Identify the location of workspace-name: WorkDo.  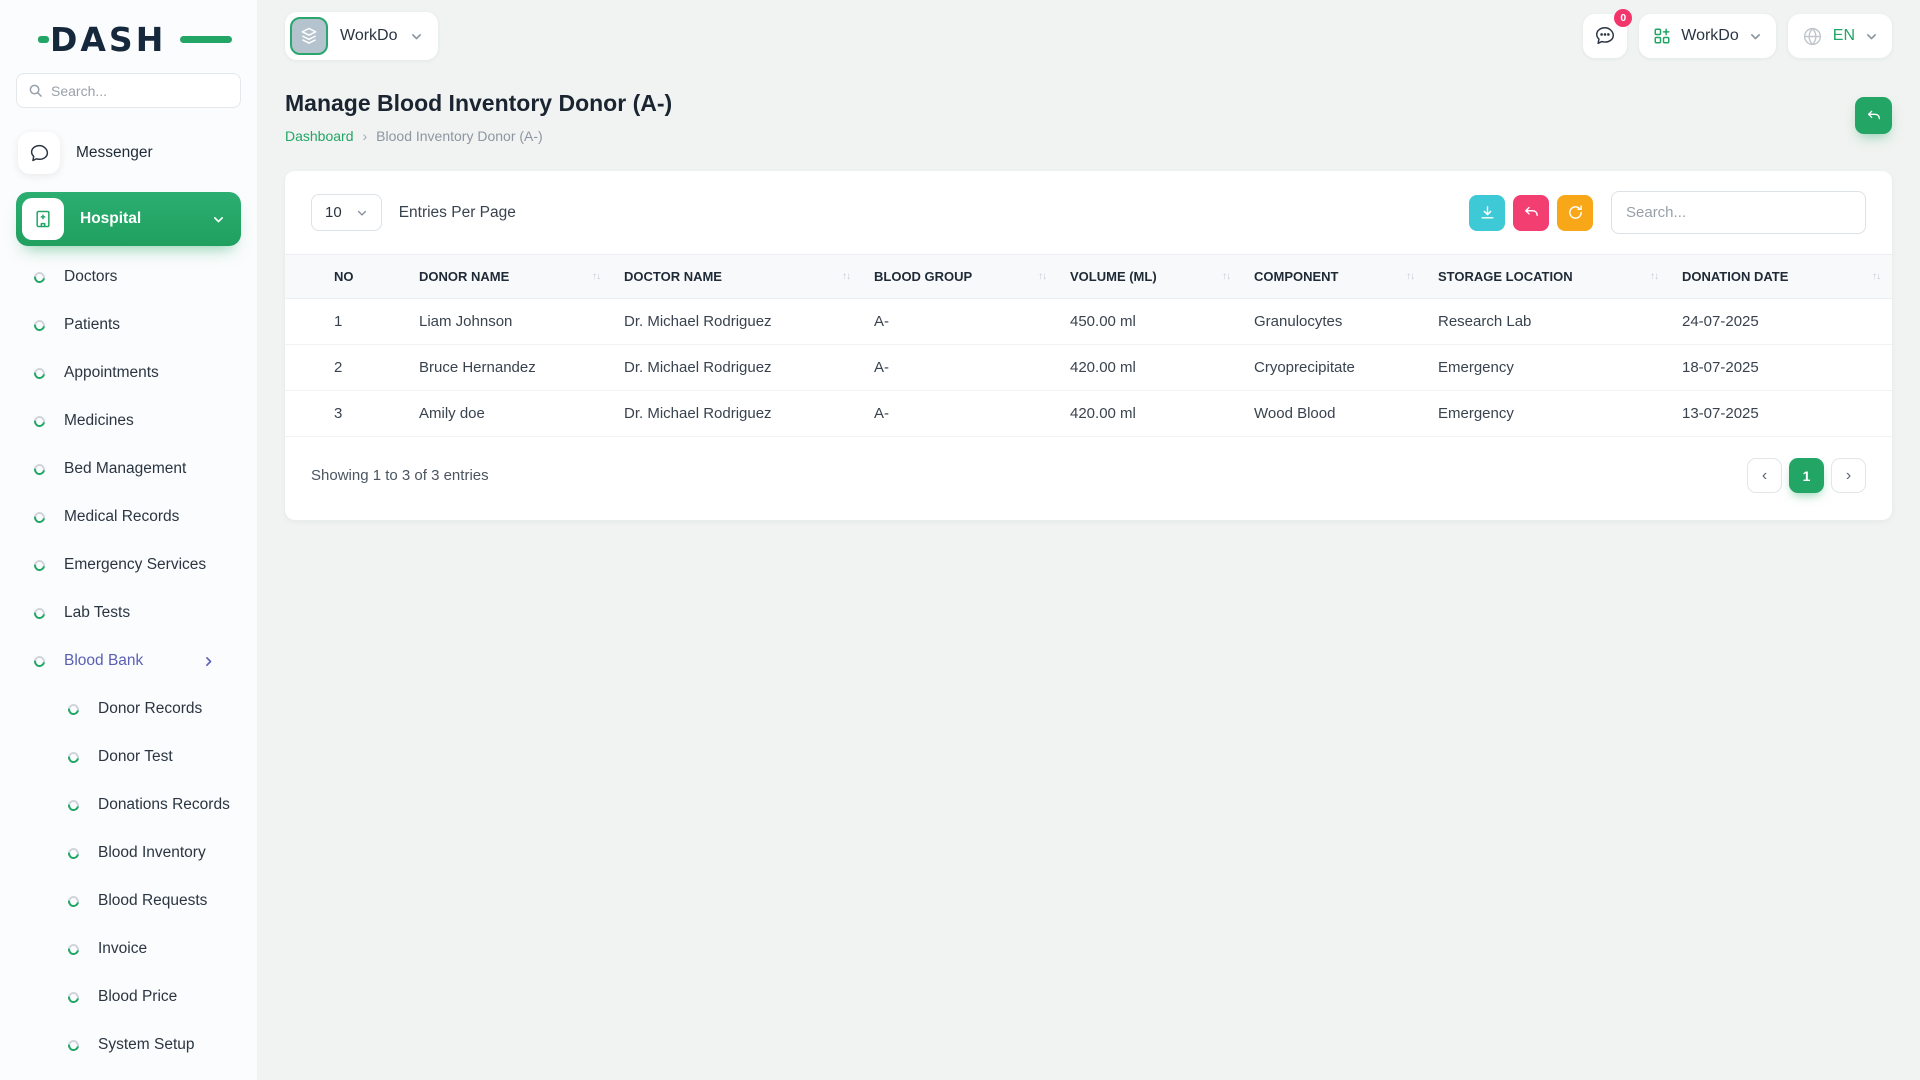
(369, 35).